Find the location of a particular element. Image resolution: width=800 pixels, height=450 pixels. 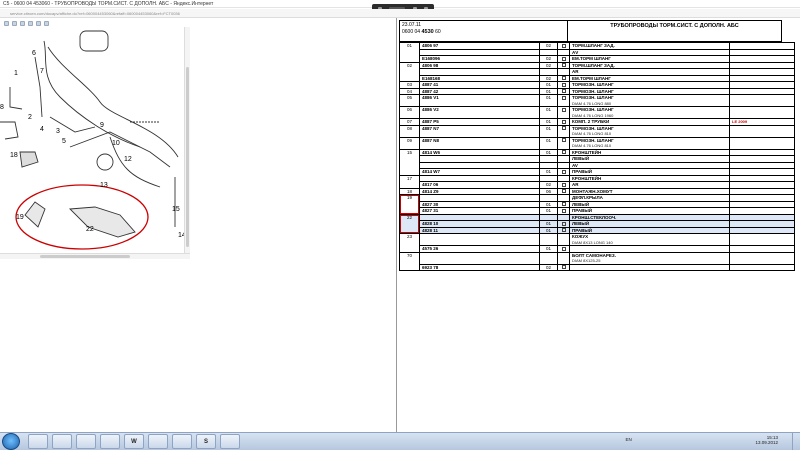

part-ref-text: 4814 W6 is located at coordinates (431, 152).